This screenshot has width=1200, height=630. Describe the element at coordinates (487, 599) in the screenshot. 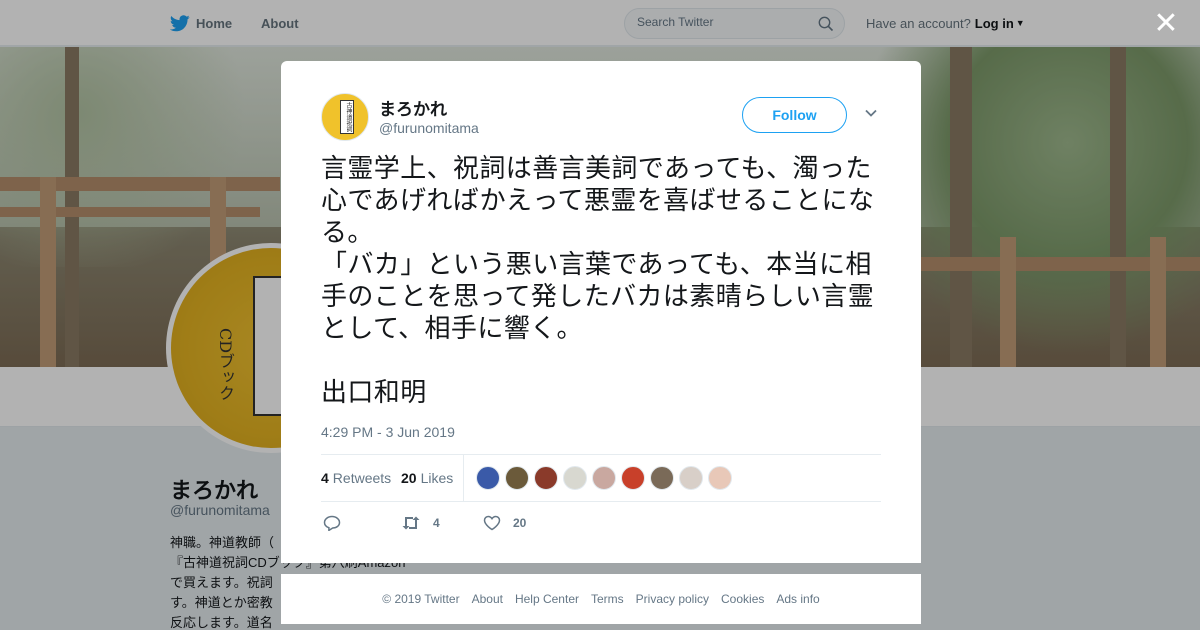

I see `footer-link-about: About` at that location.